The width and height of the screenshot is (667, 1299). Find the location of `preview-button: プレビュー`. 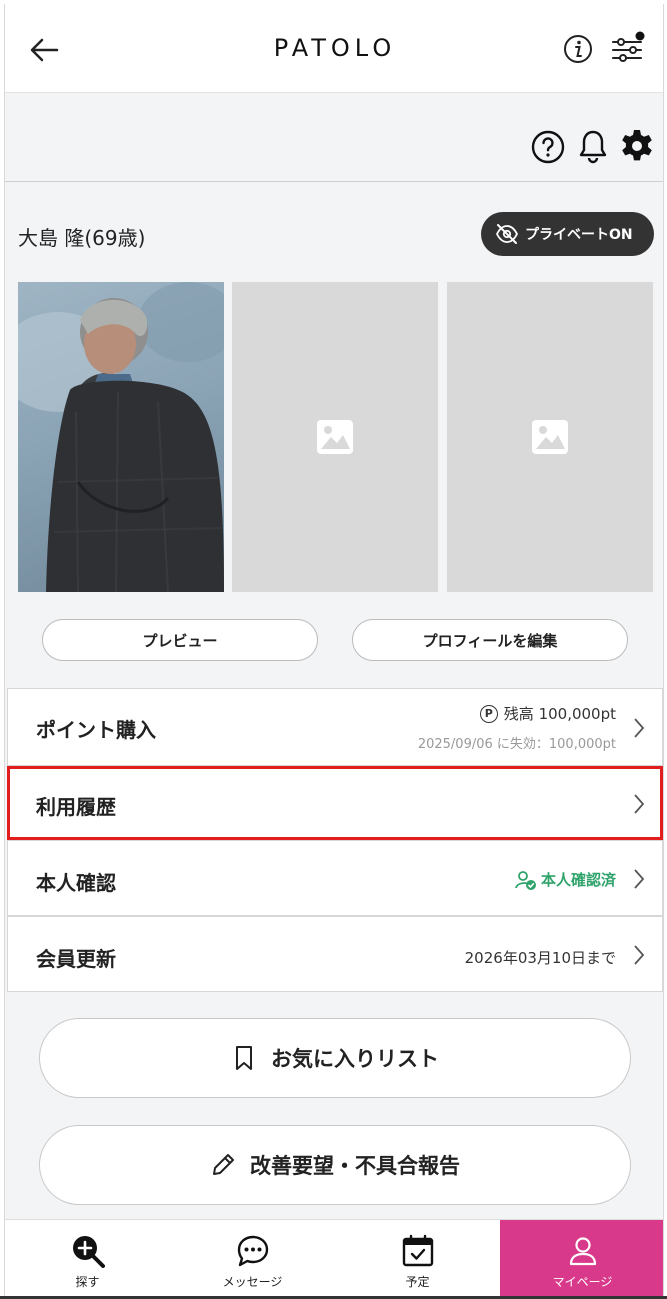

preview-button: プレビュー is located at coordinates (180, 640).